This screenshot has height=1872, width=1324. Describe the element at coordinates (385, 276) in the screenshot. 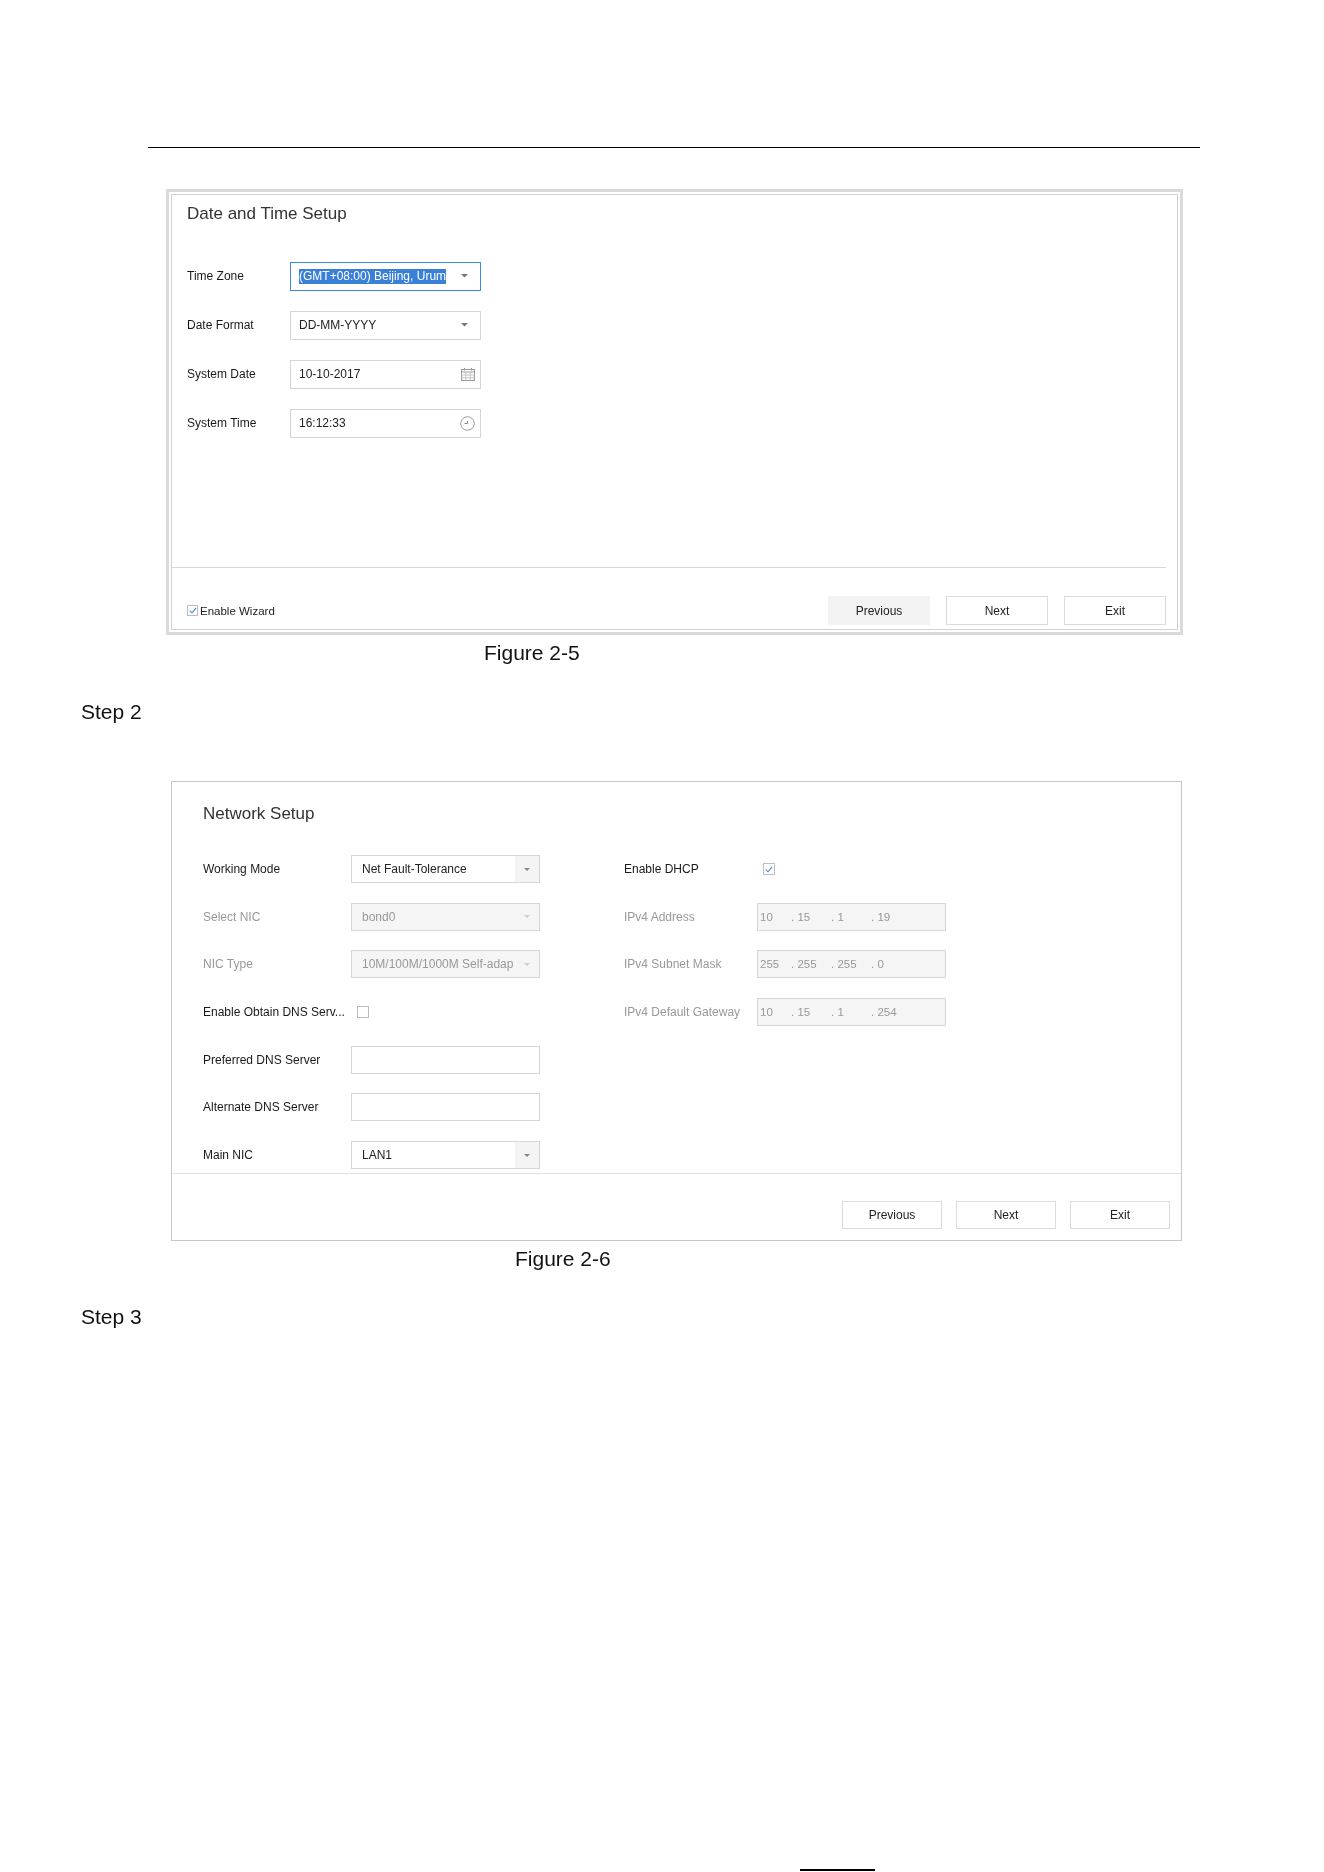

I see `dropdown-field: (GMT+08:00) Beijing, Urum` at that location.